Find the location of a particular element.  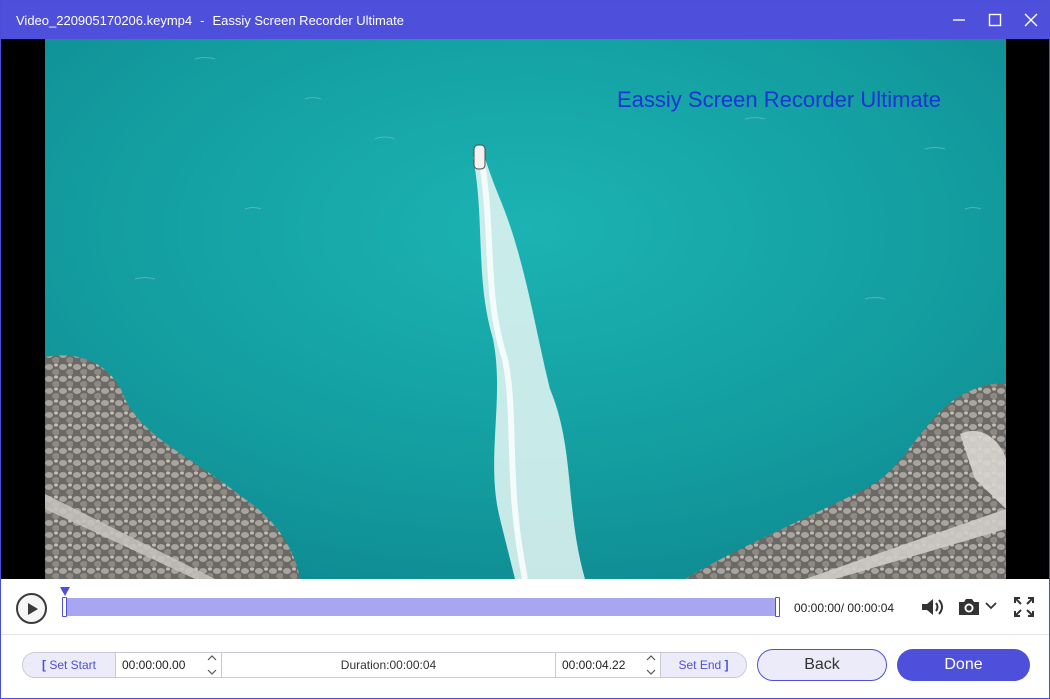

total-time: 00:00:04 is located at coordinates (871, 608).